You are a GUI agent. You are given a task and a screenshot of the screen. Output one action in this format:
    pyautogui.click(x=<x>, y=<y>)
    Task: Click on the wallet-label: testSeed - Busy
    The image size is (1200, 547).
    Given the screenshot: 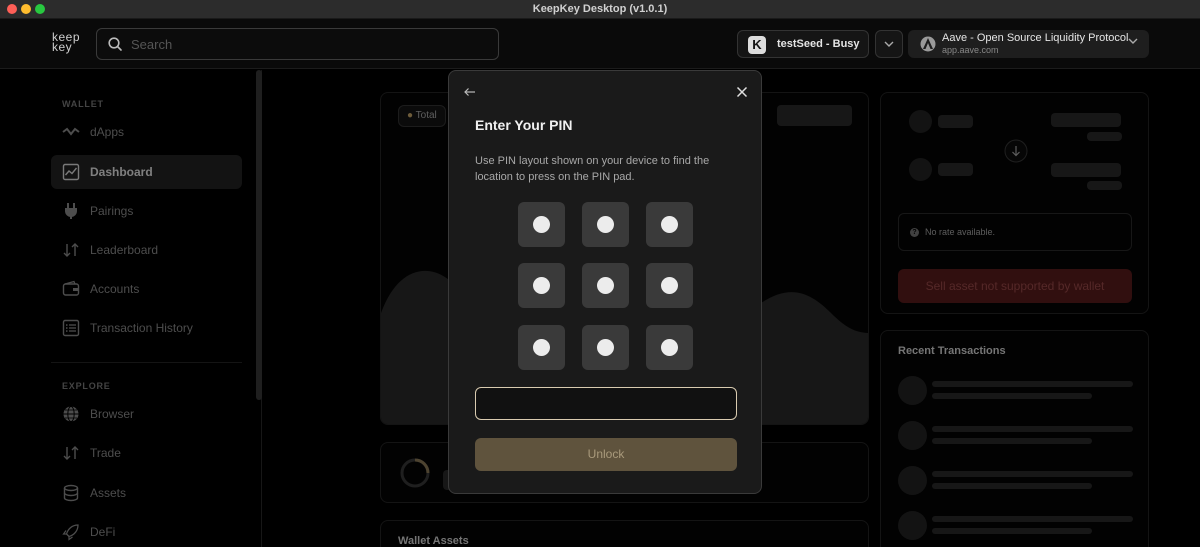 What is the action you would take?
    pyautogui.click(x=818, y=44)
    